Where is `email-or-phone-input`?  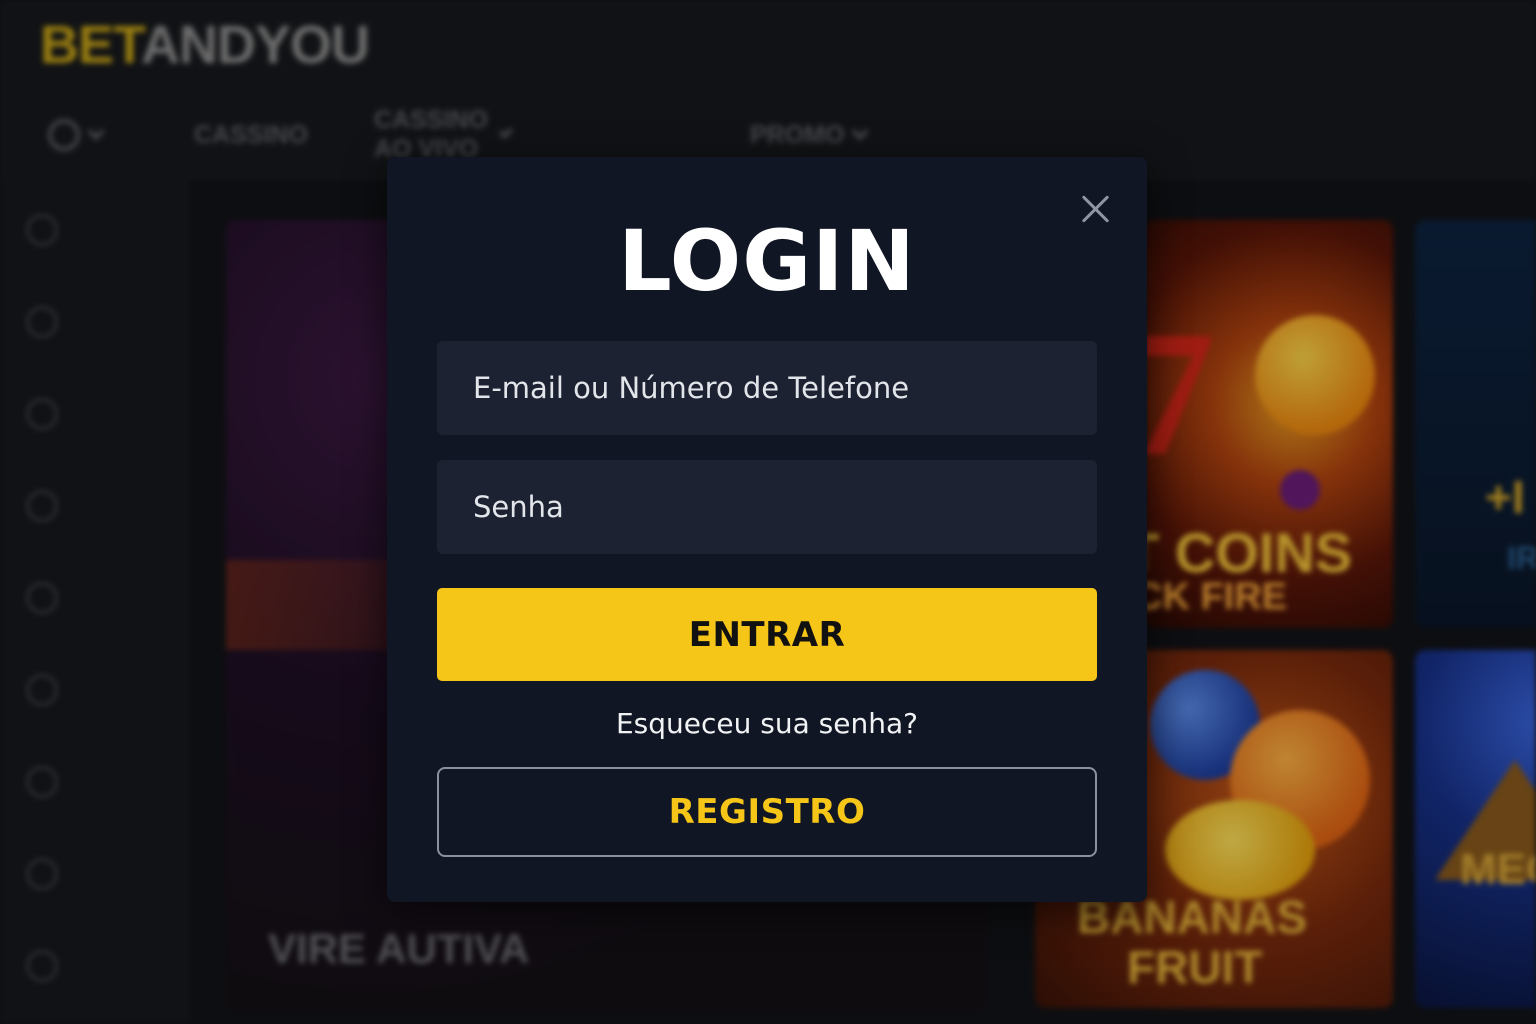
email-or-phone-input is located at coordinates (767, 388).